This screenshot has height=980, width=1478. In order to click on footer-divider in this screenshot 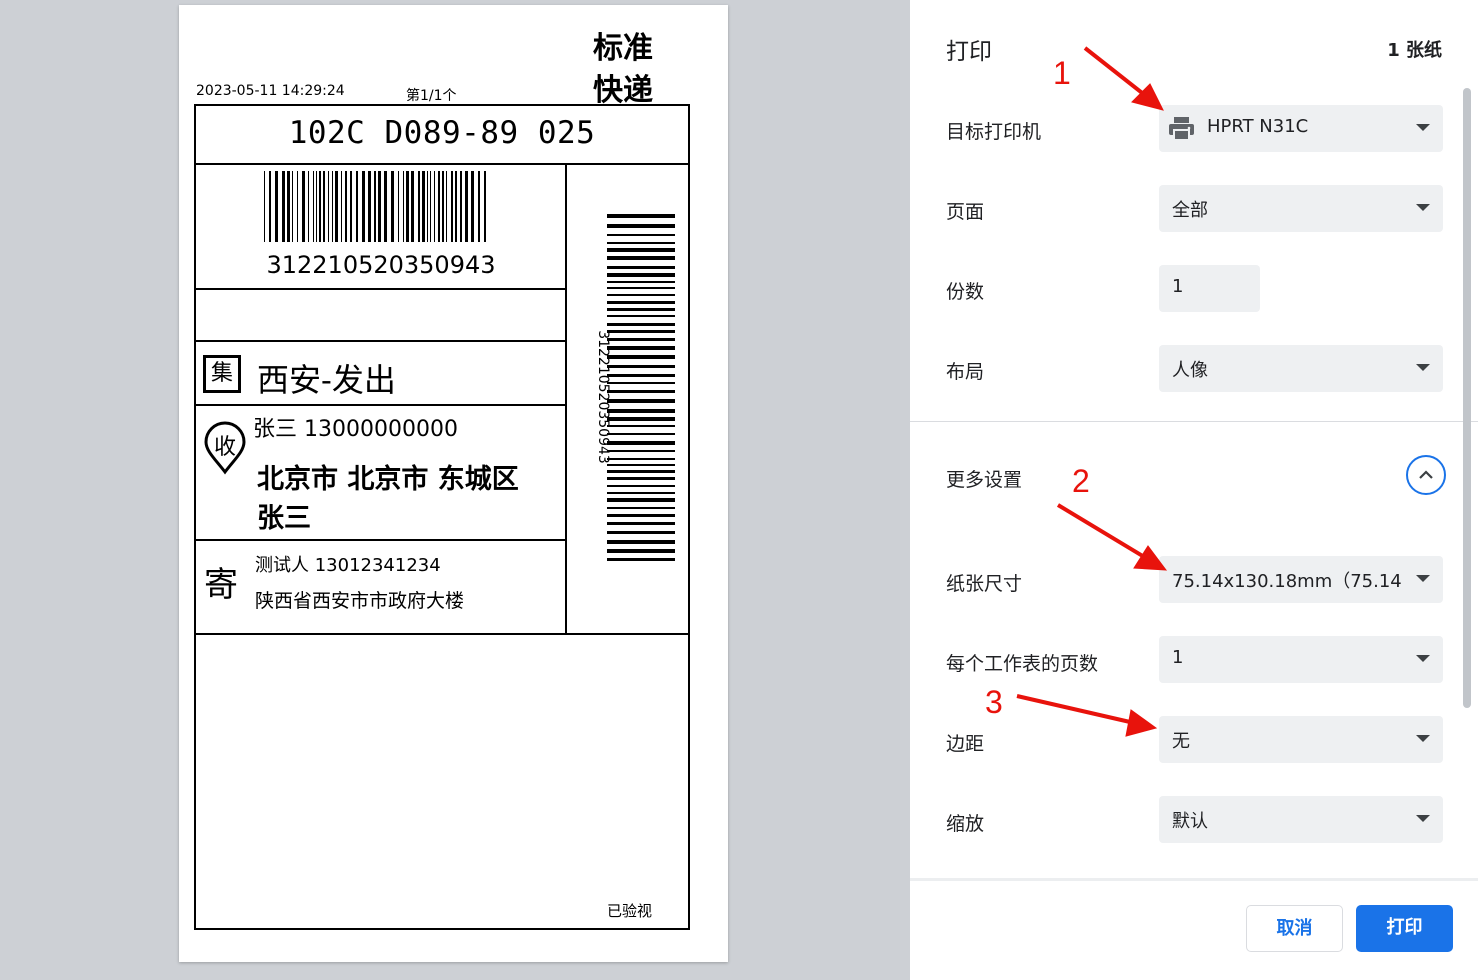, I will do `click(1194, 879)`.